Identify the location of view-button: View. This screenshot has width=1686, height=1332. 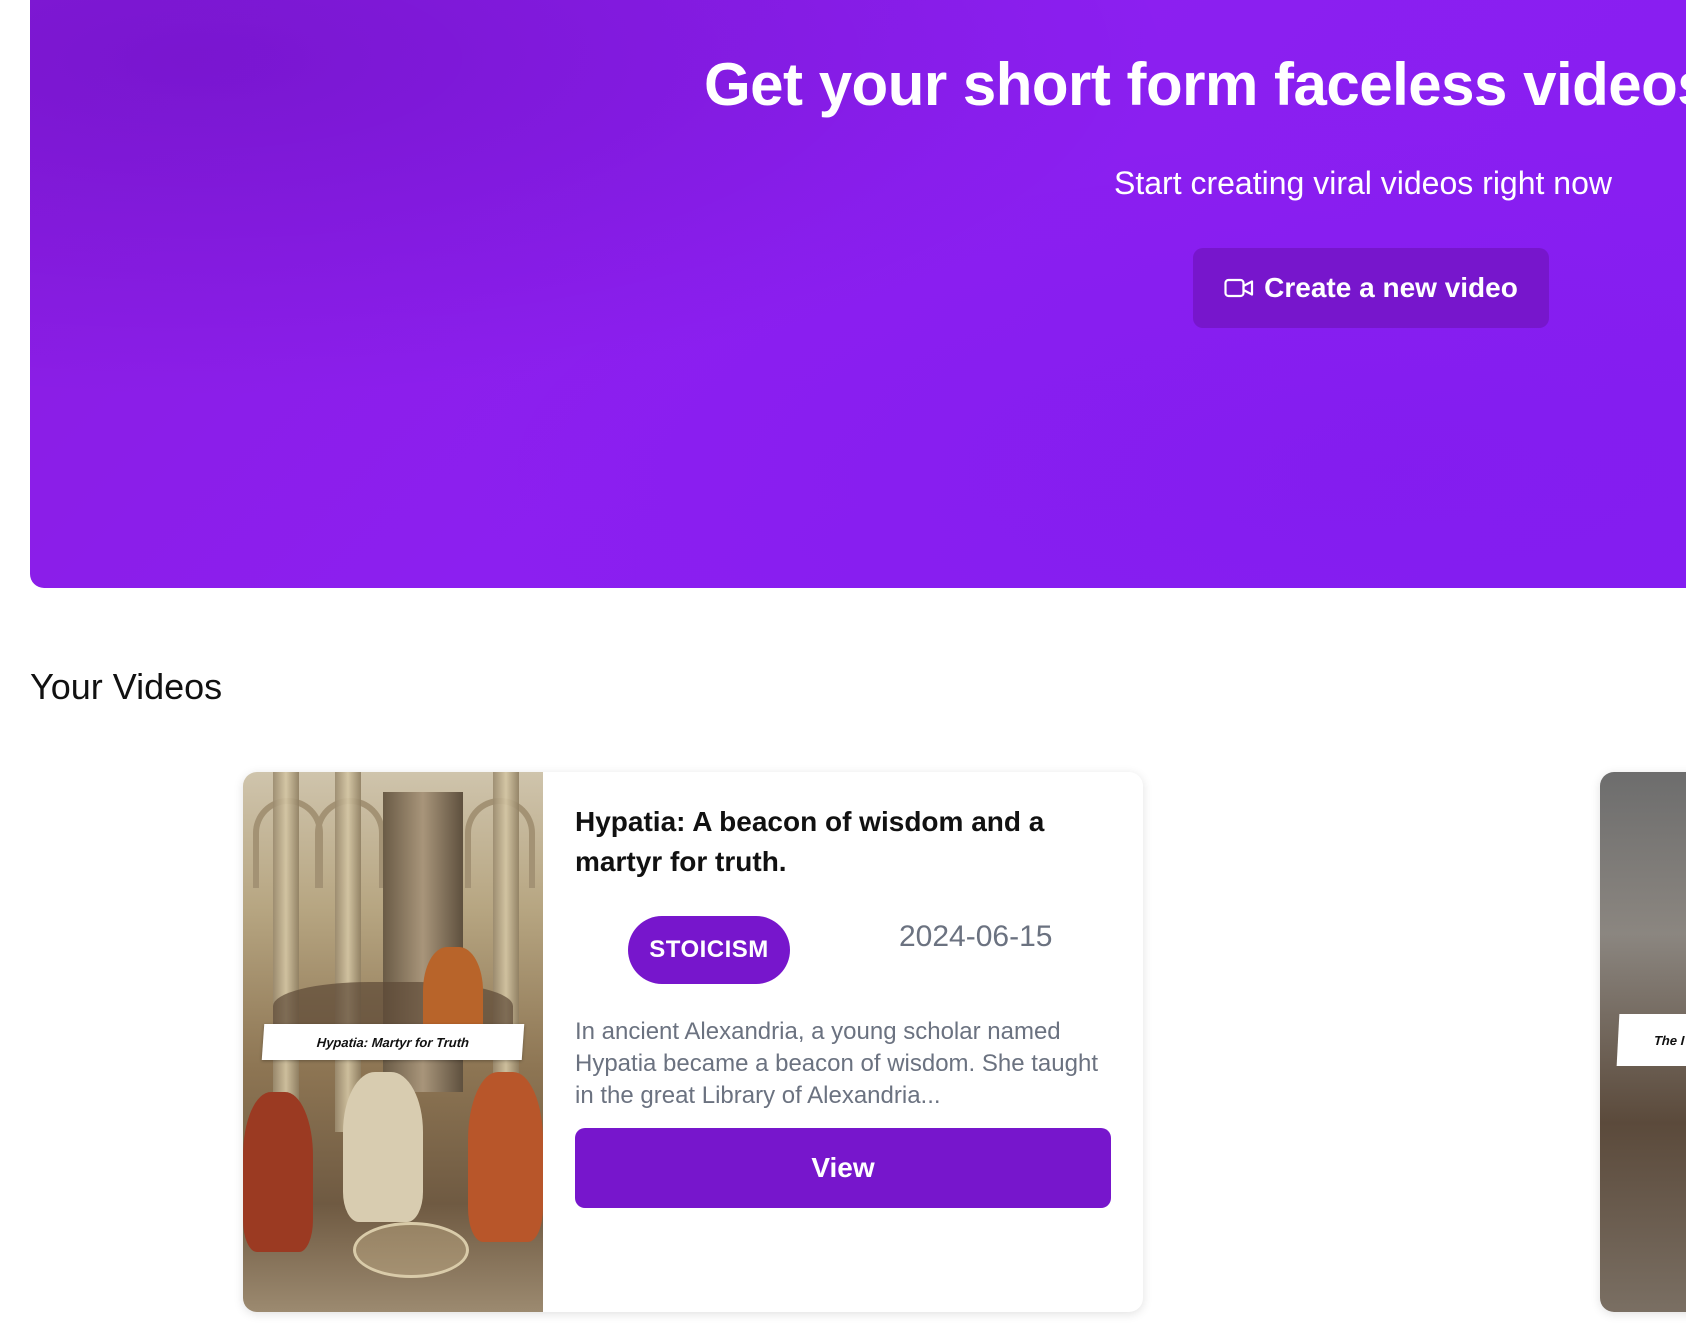
(843, 1168).